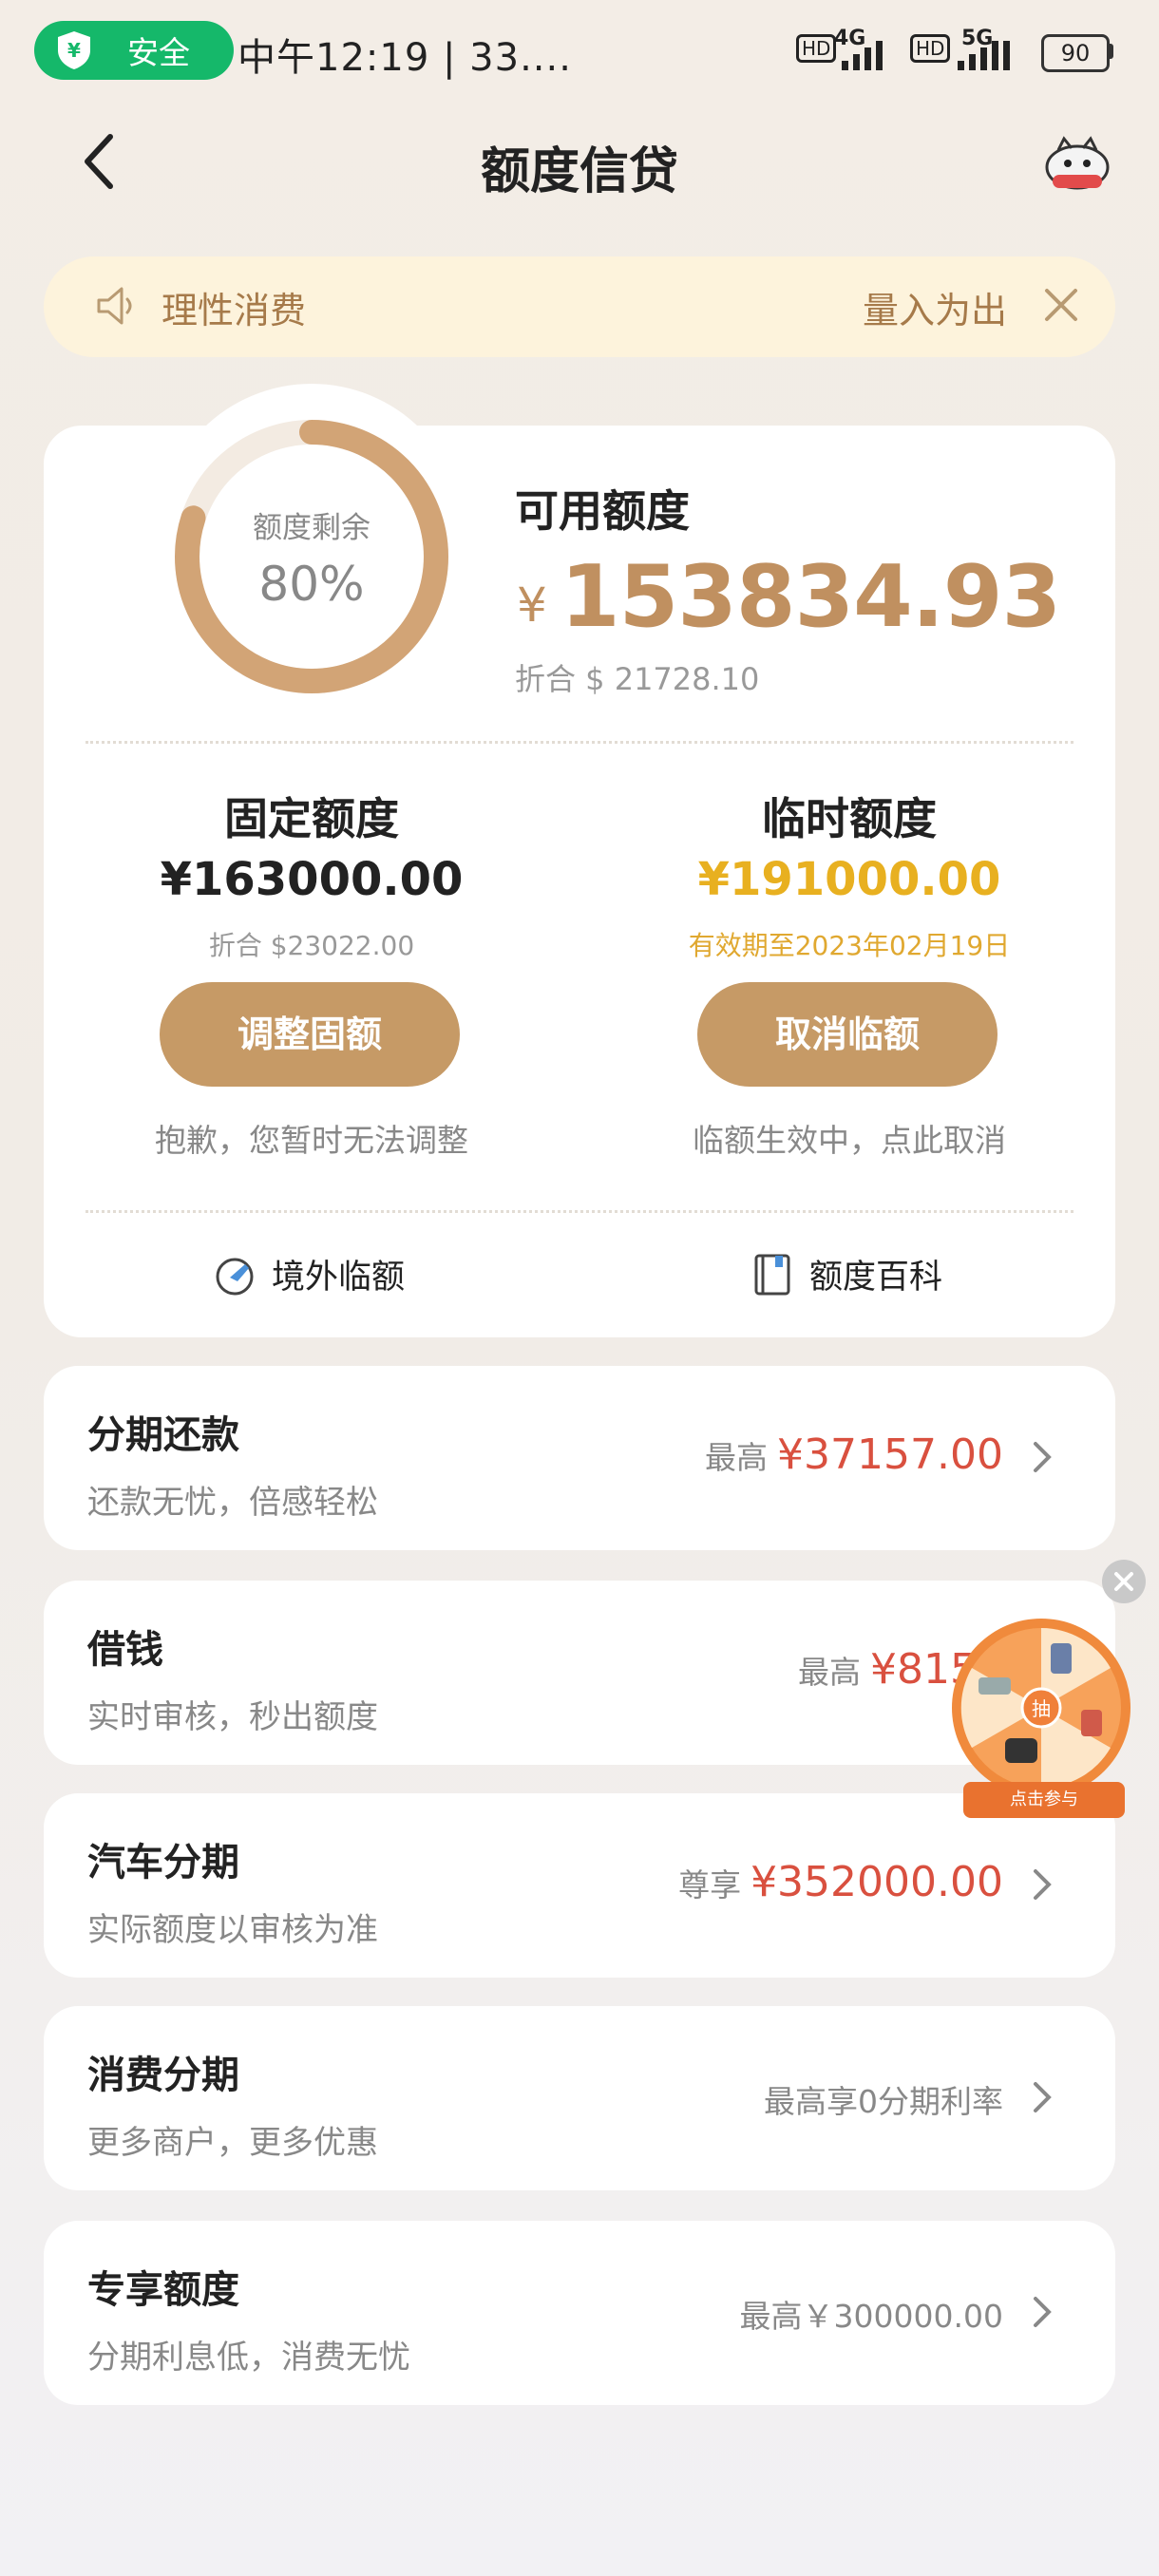  Describe the element at coordinates (602, 511) in the screenshot. I see `available-credit-label: 可用额度` at that location.